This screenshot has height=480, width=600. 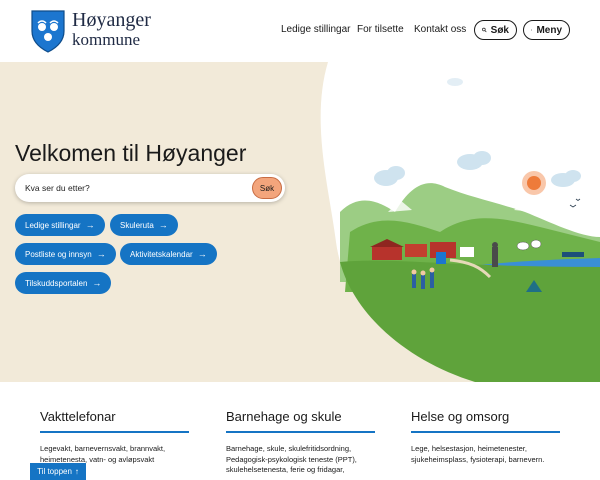 What do you see at coordinates (289, 448) in the screenshot?
I see `column-text-line: Barnehage, skule, skulefritidsordning,` at bounding box center [289, 448].